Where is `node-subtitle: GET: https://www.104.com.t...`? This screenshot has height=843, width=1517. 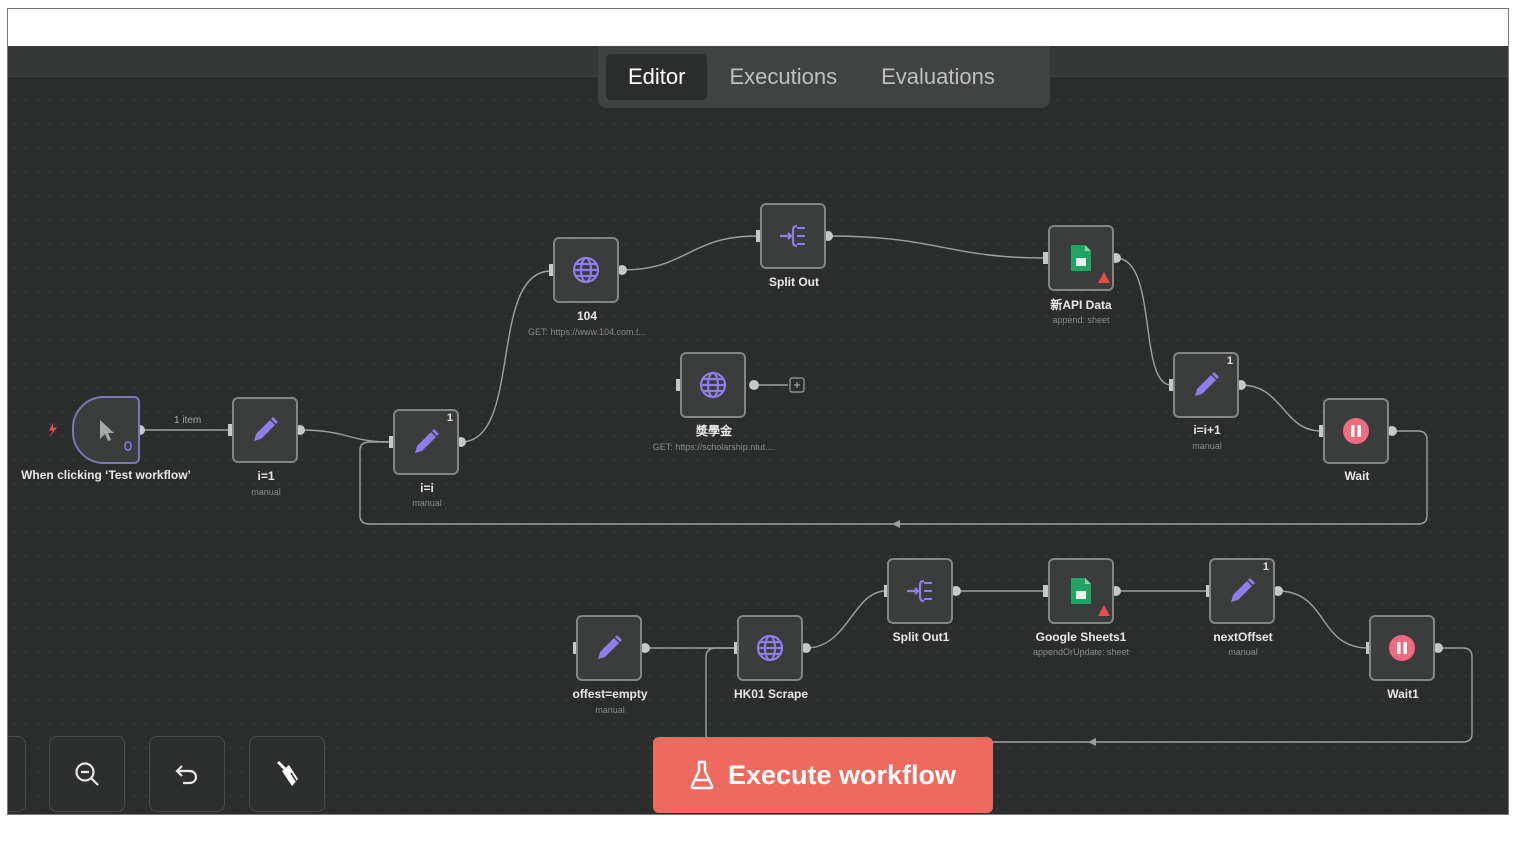
node-subtitle: GET: https://www.104.com.t... is located at coordinates (587, 332).